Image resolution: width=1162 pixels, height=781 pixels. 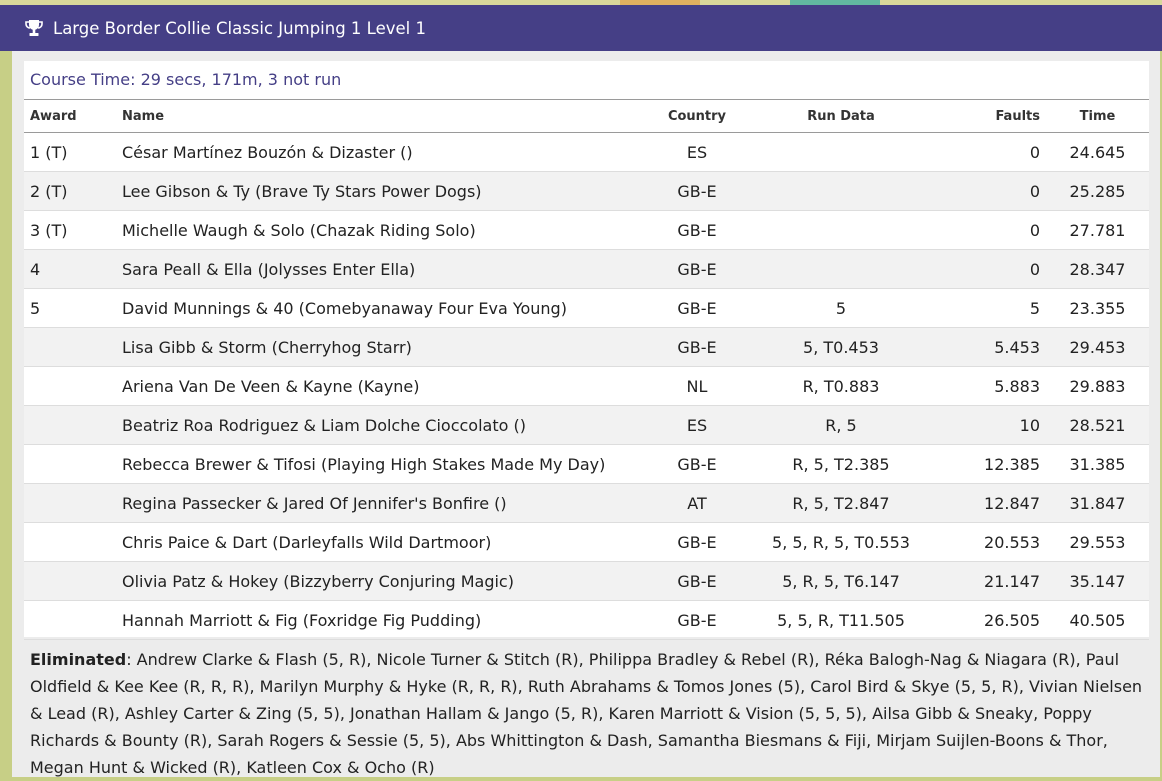 What do you see at coordinates (381, 269) in the screenshot?
I see `name-cell: Sara Peall & Ella (Jolysses Enter Ella)` at bounding box center [381, 269].